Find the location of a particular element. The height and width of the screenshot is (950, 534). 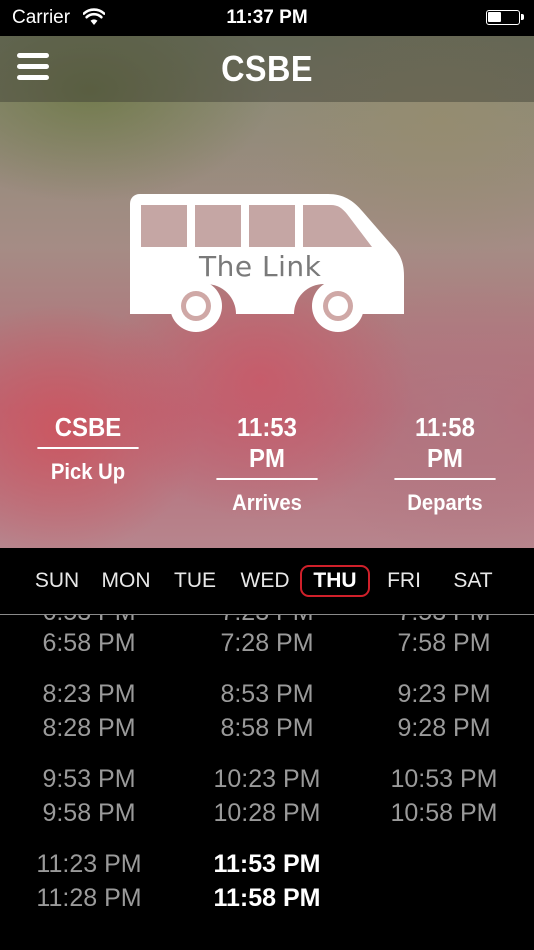

schedule-time: 9:23 PM is located at coordinates (444, 694).